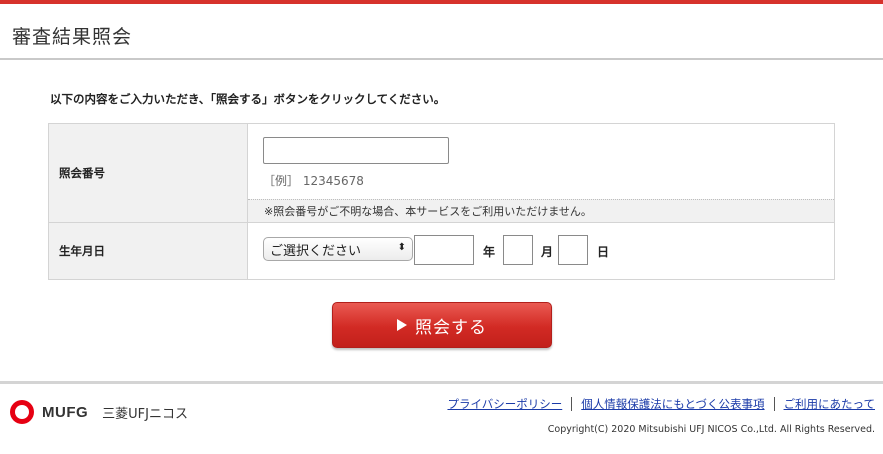 This screenshot has width=883, height=454. What do you see at coordinates (441, 382) in the screenshot?
I see `footer-divider` at bounding box center [441, 382].